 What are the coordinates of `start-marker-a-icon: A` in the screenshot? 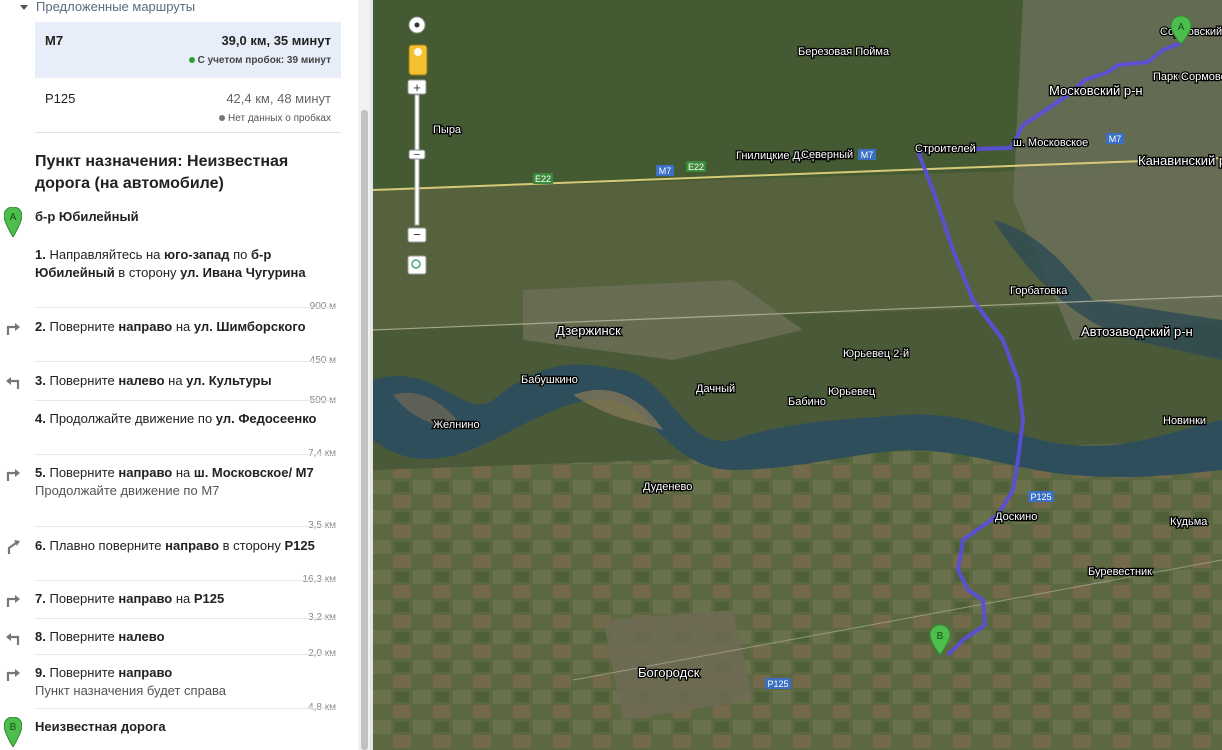 It's located at (13, 222).